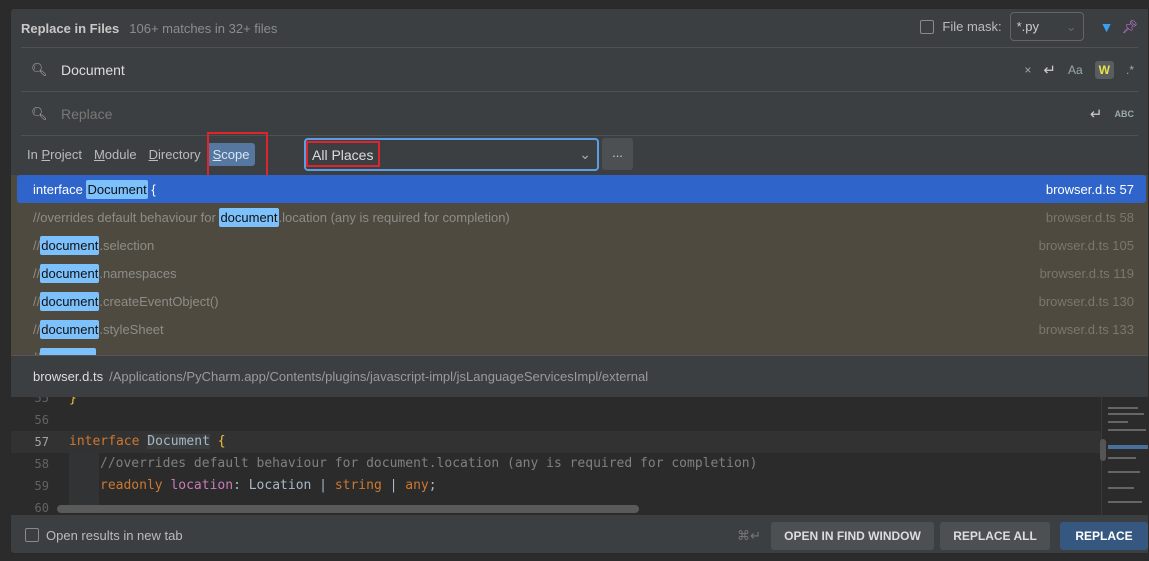  What do you see at coordinates (147, 441) in the screenshot?
I see `code-line: interface Document {` at bounding box center [147, 441].